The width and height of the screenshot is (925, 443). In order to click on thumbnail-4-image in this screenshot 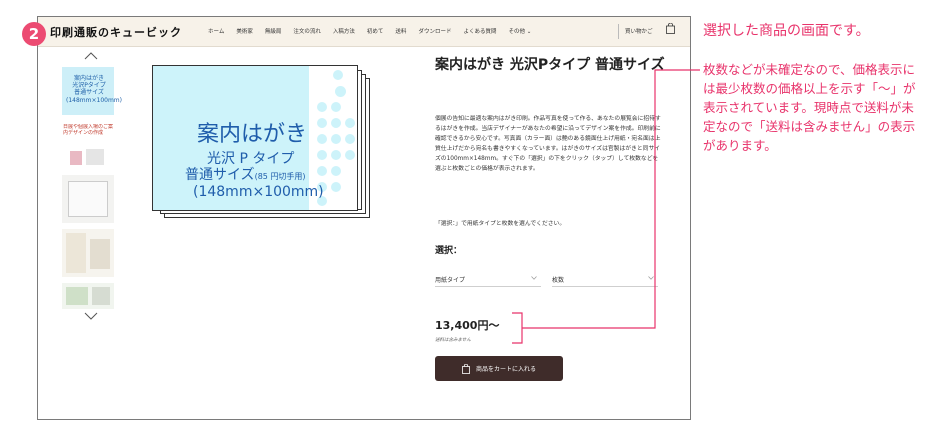, I will do `click(76, 253)`.